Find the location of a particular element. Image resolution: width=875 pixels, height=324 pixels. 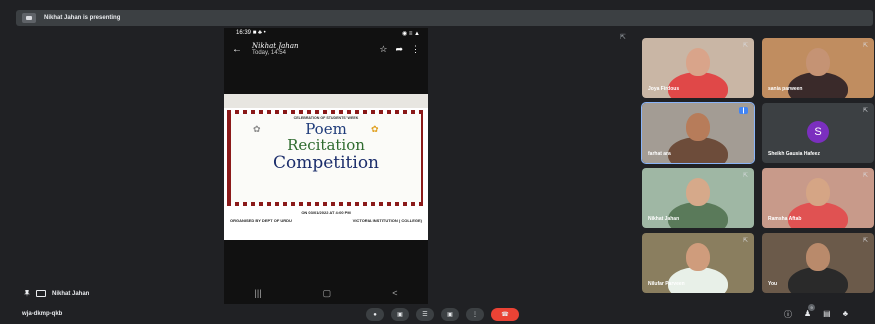

info-icon: ⓘ is located at coordinates (788, 314).